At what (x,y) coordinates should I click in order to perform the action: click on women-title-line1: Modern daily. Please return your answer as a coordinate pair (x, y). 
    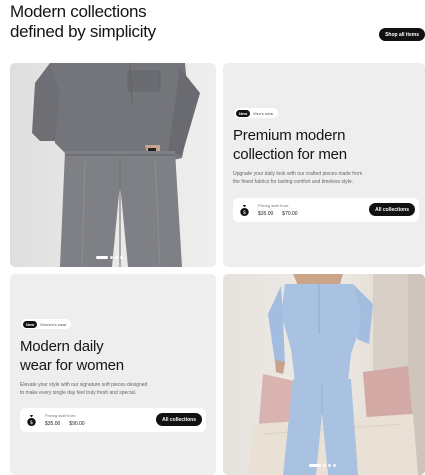
    Looking at the image, I should click on (62, 346).